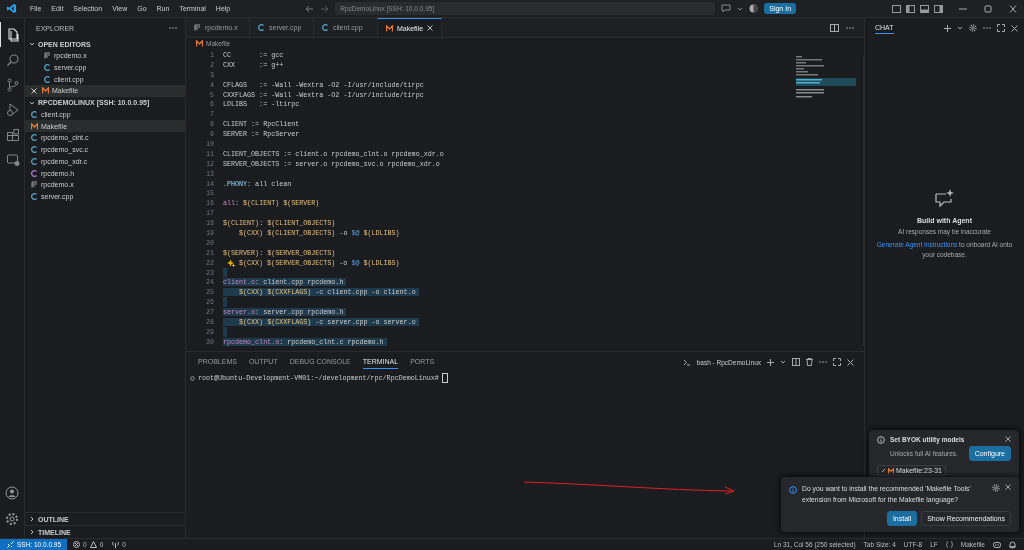 The width and height of the screenshot is (1024, 550). I want to click on bell-icon, so click(1012, 544).